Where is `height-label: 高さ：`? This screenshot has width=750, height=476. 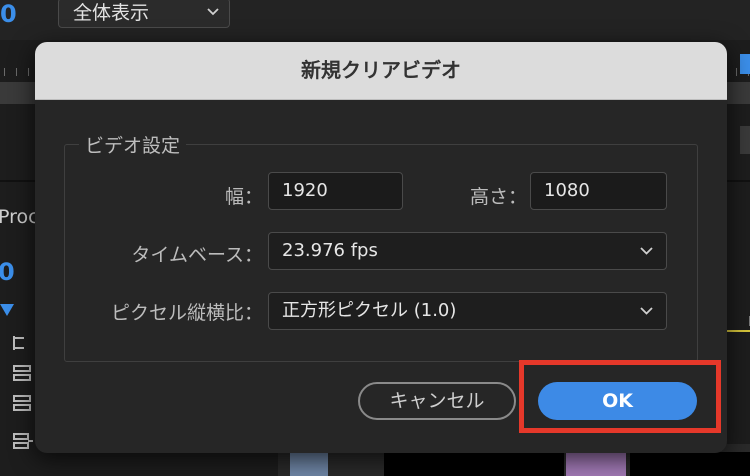 height-label: 高さ： is located at coordinates (498, 197).